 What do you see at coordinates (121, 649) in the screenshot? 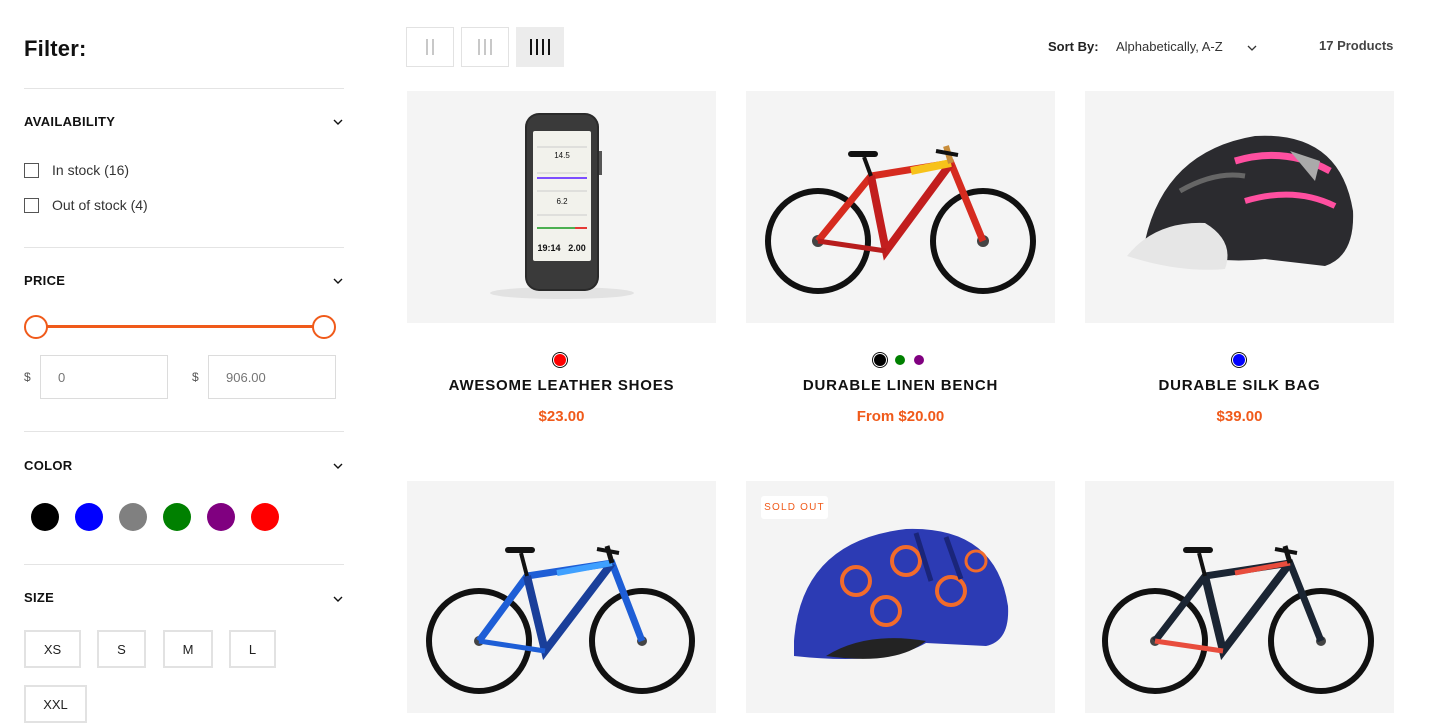
I see `size-option-s: S` at bounding box center [121, 649].